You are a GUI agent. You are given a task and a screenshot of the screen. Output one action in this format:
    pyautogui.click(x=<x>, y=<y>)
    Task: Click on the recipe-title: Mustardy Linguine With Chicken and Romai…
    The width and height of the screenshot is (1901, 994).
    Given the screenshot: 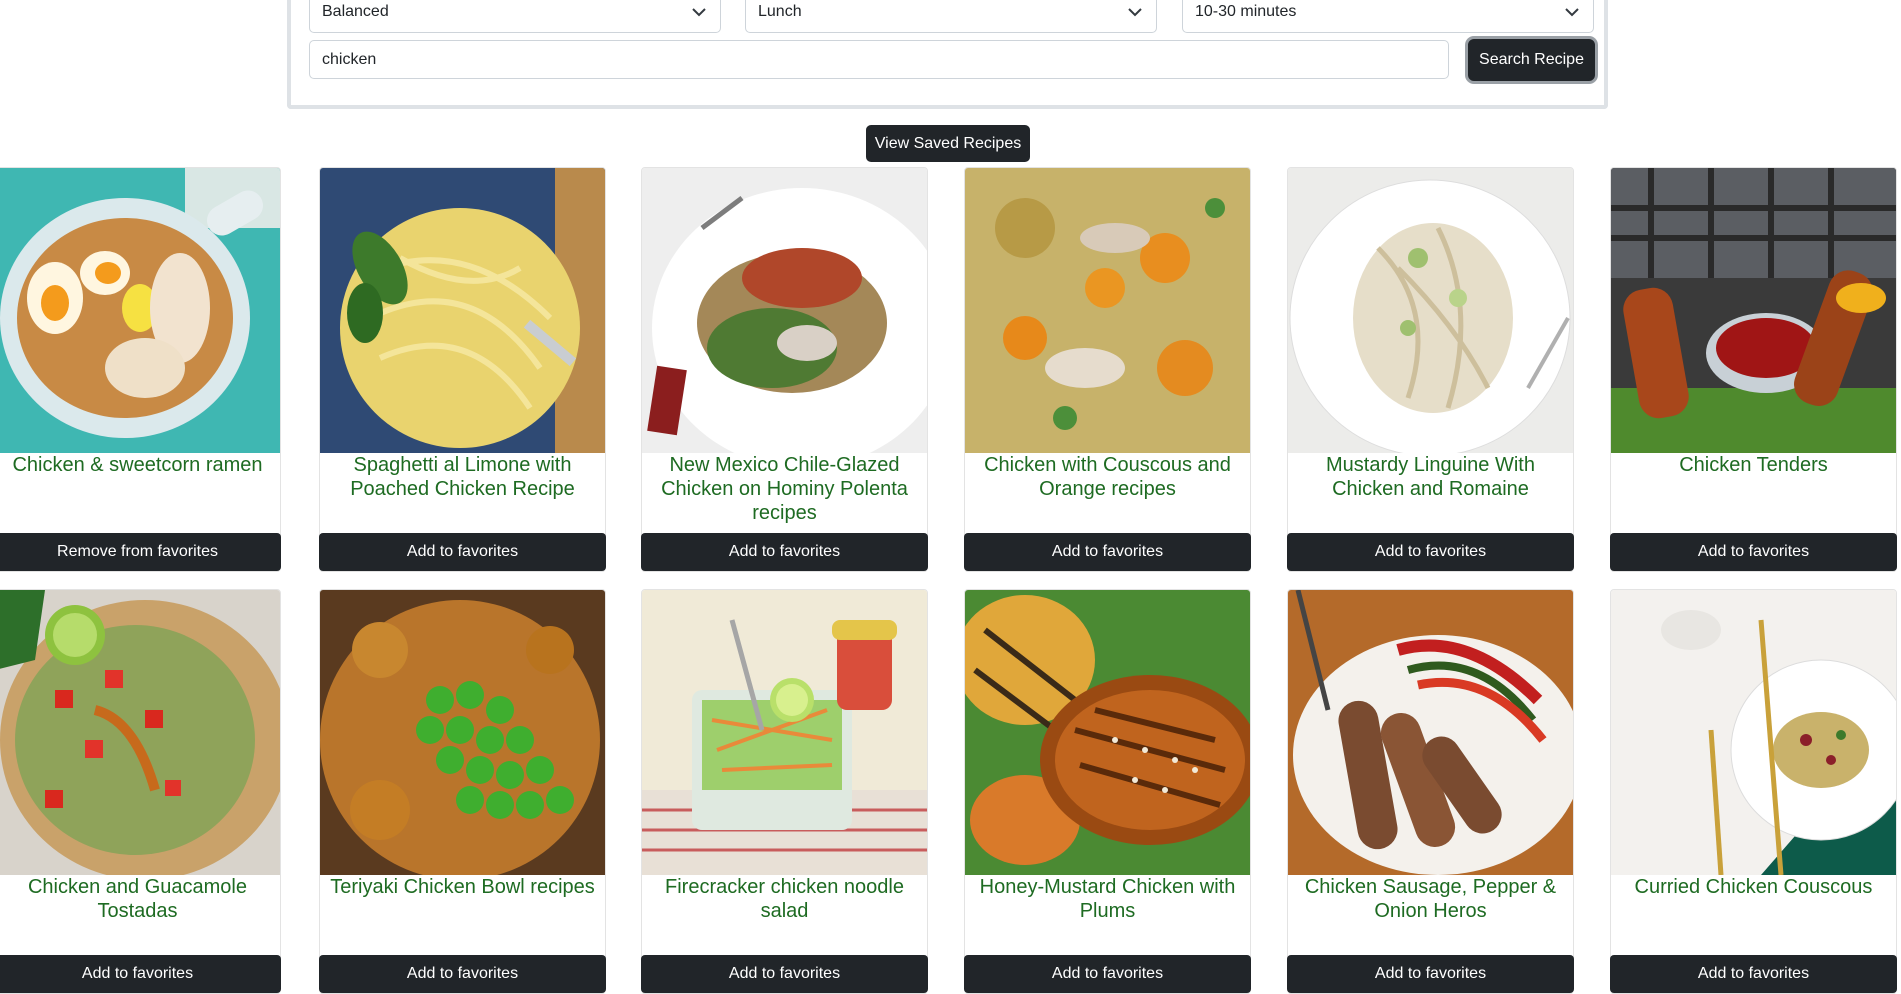 What is the action you would take?
    pyautogui.click(x=1430, y=477)
    